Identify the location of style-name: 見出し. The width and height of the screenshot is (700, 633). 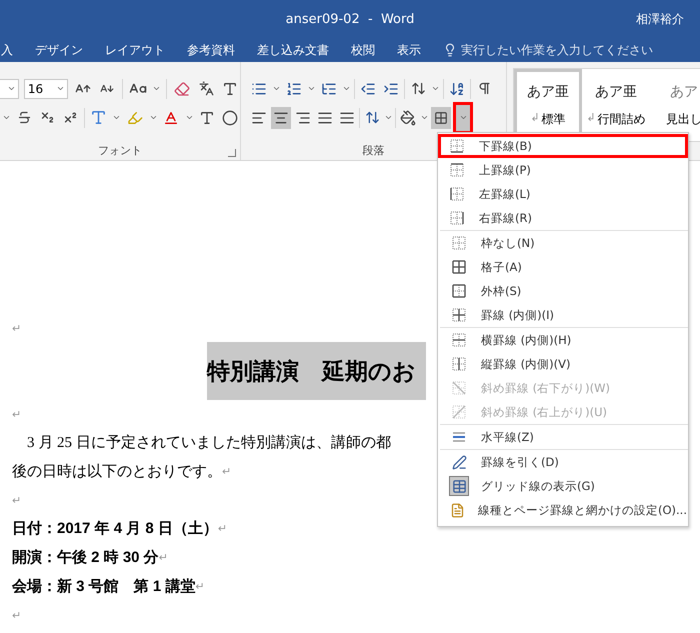
(683, 119).